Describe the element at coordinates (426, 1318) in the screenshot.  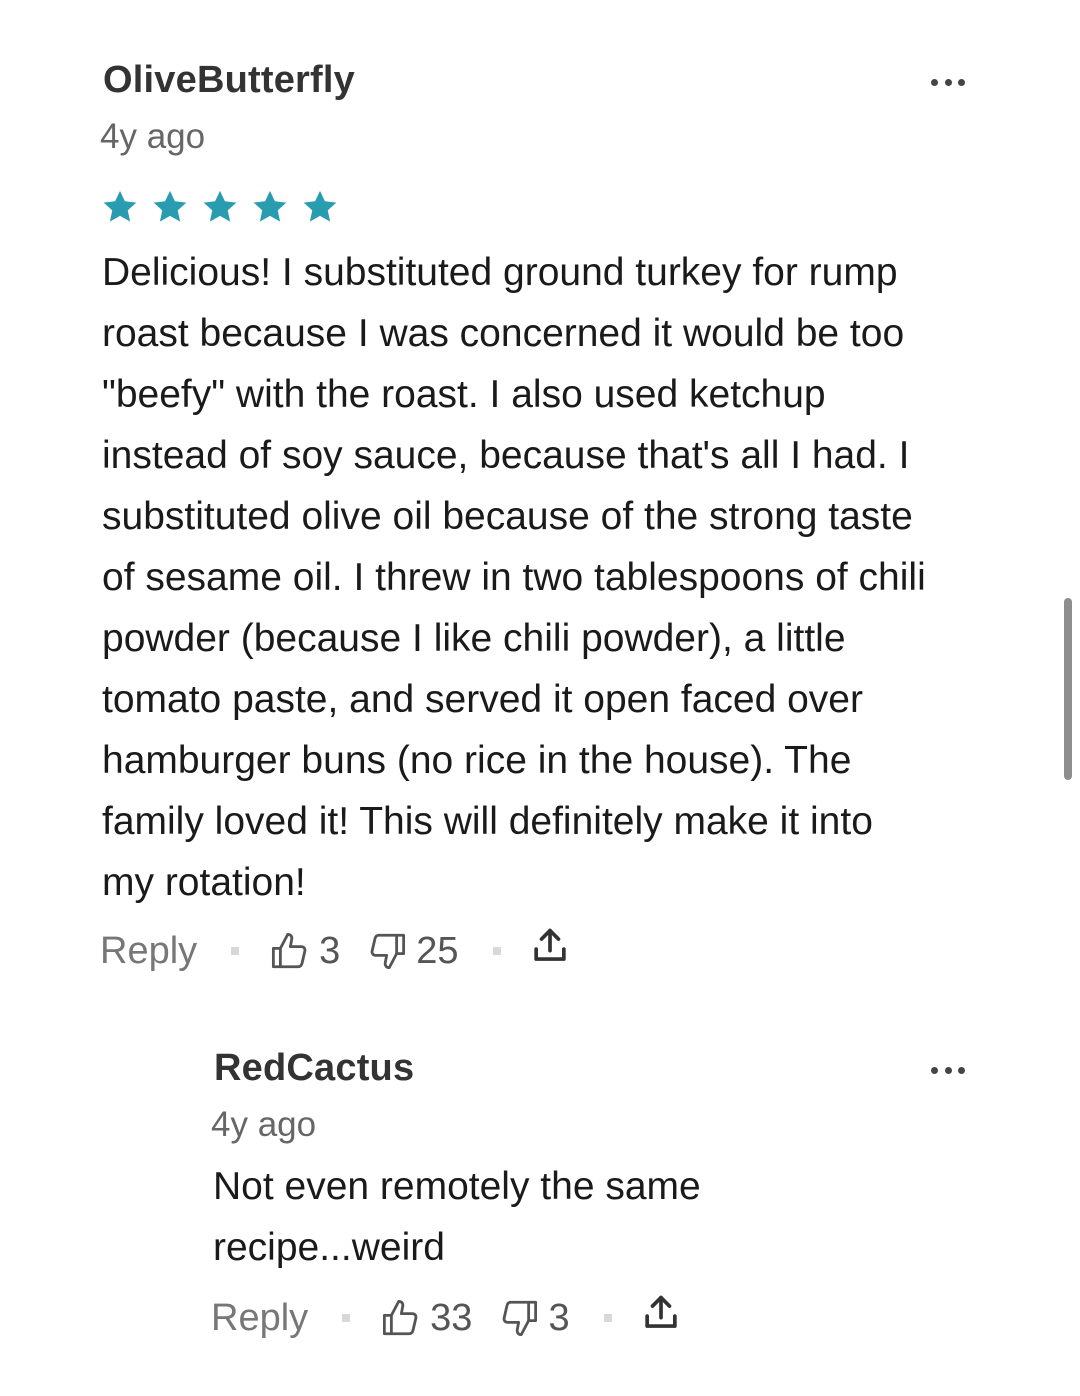
I see `upvote-button: 33` at that location.